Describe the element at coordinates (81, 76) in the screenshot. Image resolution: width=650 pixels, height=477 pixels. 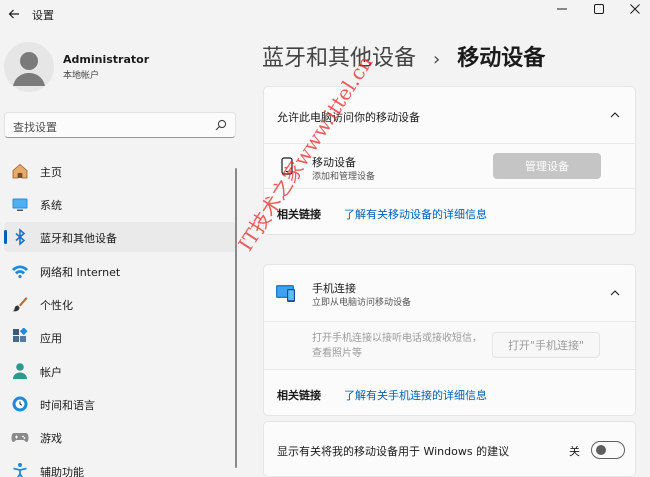
I see `account-type: 本地帐户` at that location.